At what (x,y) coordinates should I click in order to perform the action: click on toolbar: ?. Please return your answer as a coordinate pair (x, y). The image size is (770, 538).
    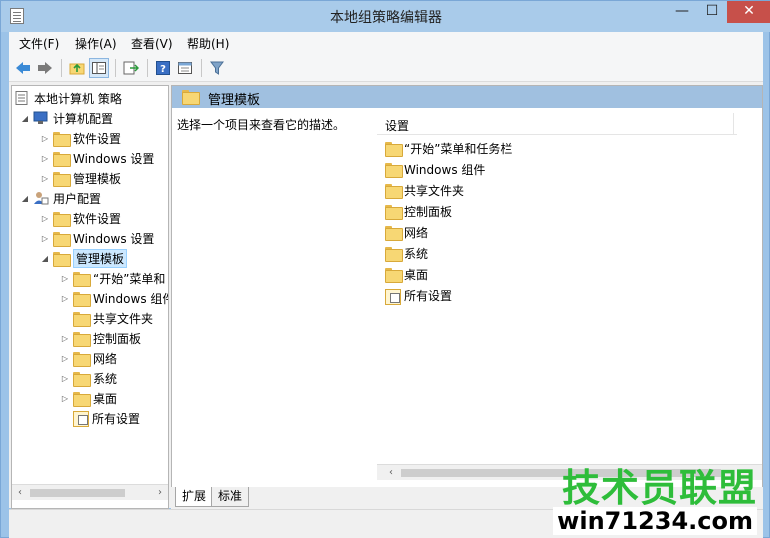
    Looking at the image, I should click on (386, 68).